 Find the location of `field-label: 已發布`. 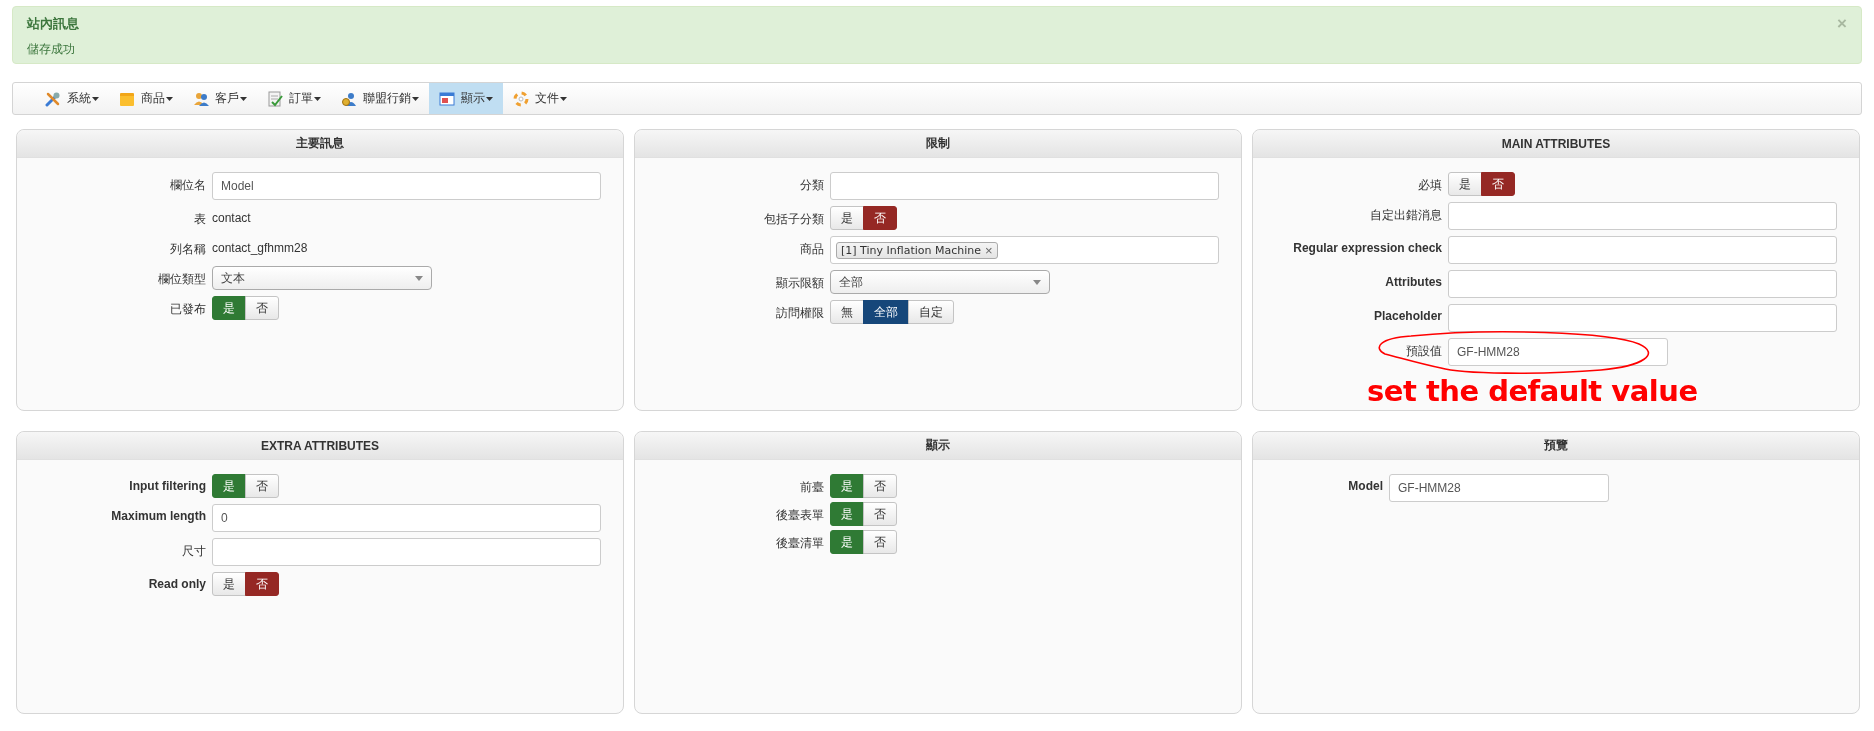

field-label: 已發布 is located at coordinates (188, 309).